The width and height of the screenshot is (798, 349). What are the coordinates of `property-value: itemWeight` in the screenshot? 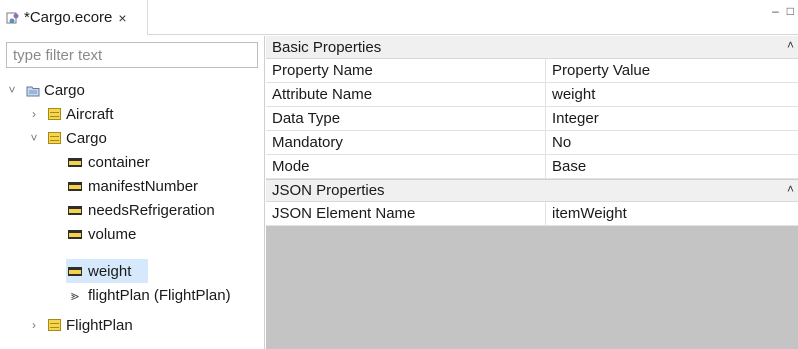 It's located at (672, 213).